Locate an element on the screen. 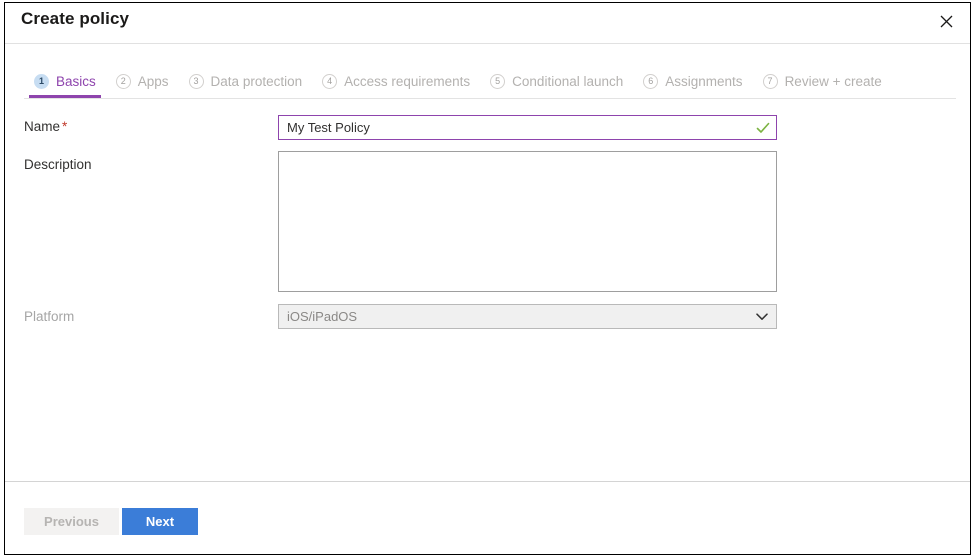 This screenshot has width=975, height=557. next-button: Next is located at coordinates (160, 521).